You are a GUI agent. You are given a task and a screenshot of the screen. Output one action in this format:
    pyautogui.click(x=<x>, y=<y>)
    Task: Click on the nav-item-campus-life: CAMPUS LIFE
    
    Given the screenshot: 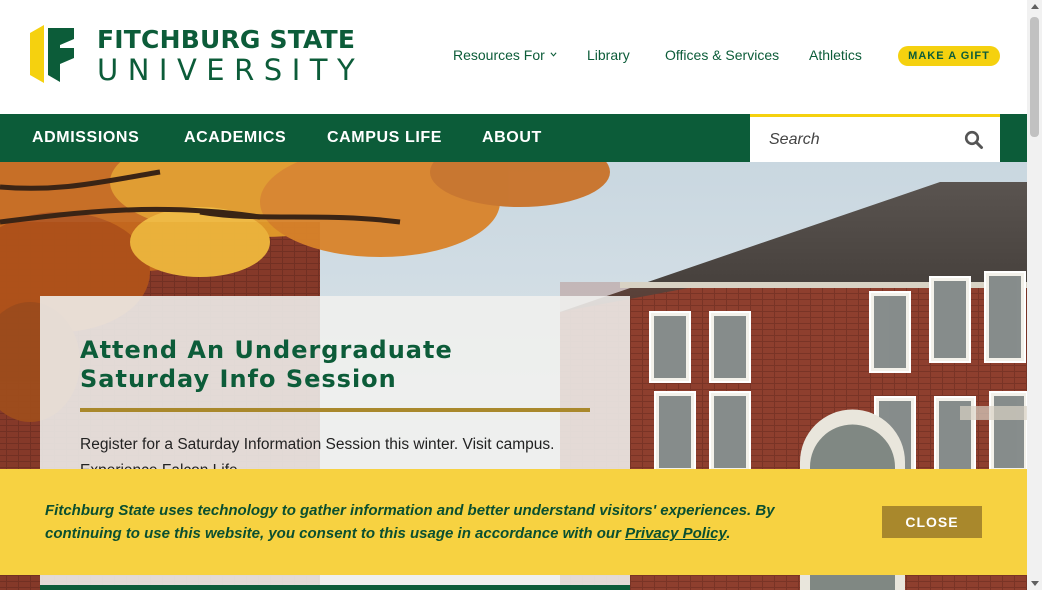 What is the action you would take?
    pyautogui.click(x=384, y=138)
    